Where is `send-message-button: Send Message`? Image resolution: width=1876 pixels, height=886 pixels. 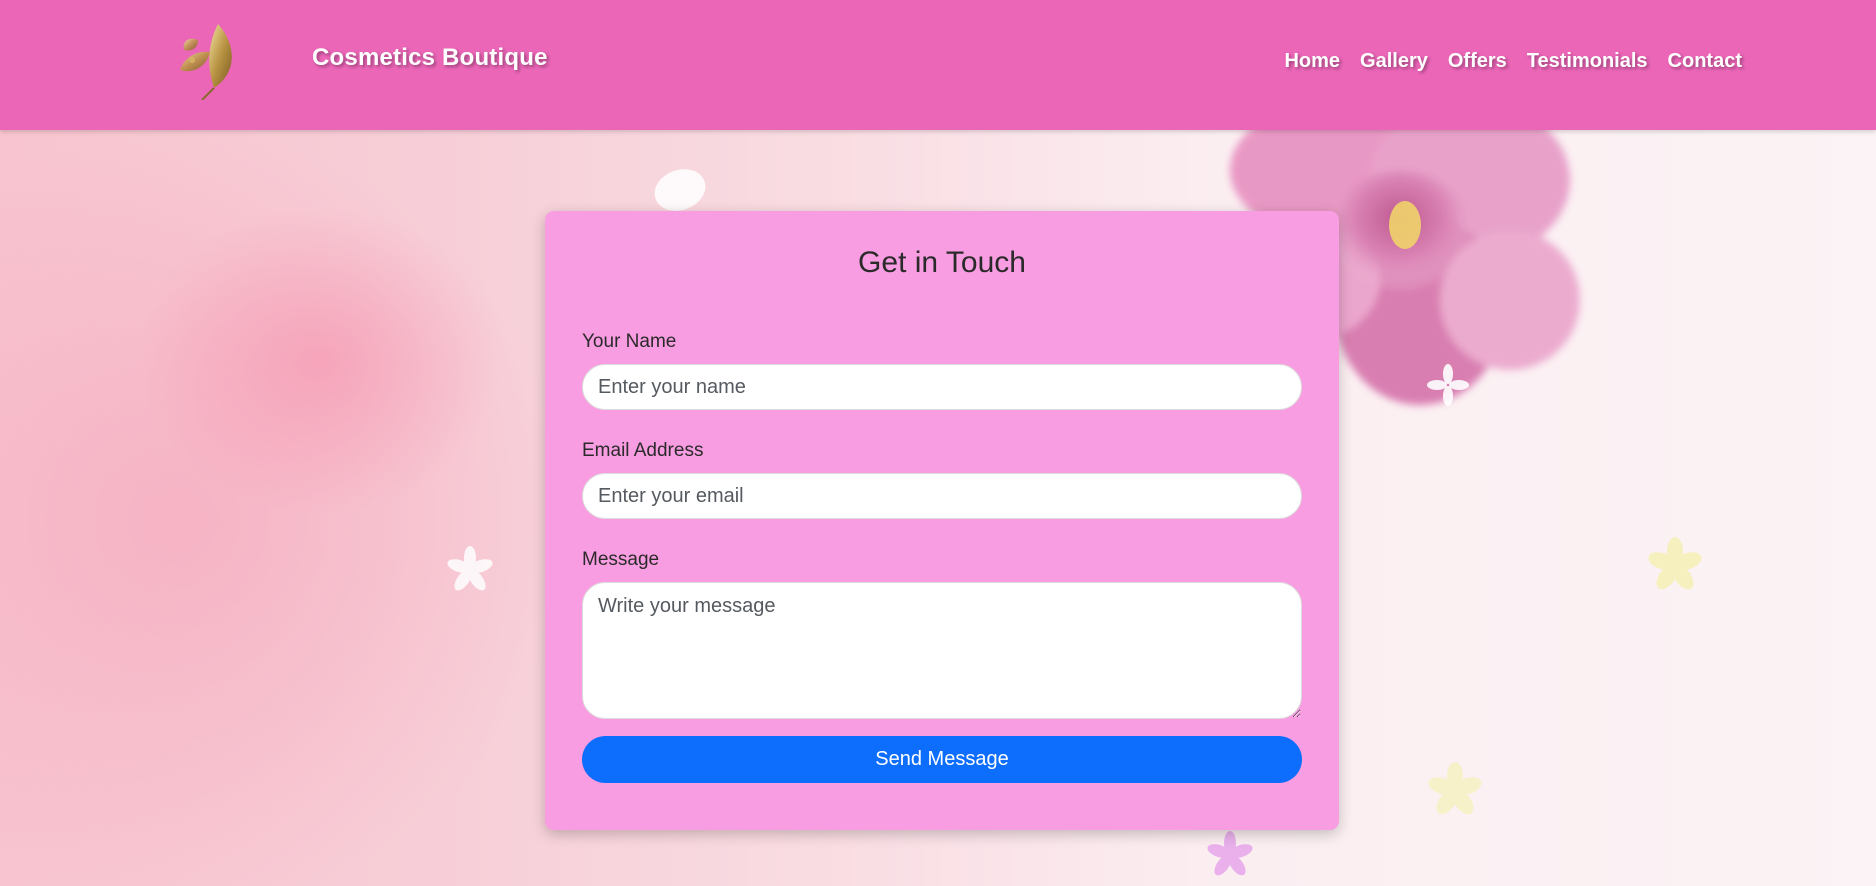
send-message-button: Send Message is located at coordinates (942, 759).